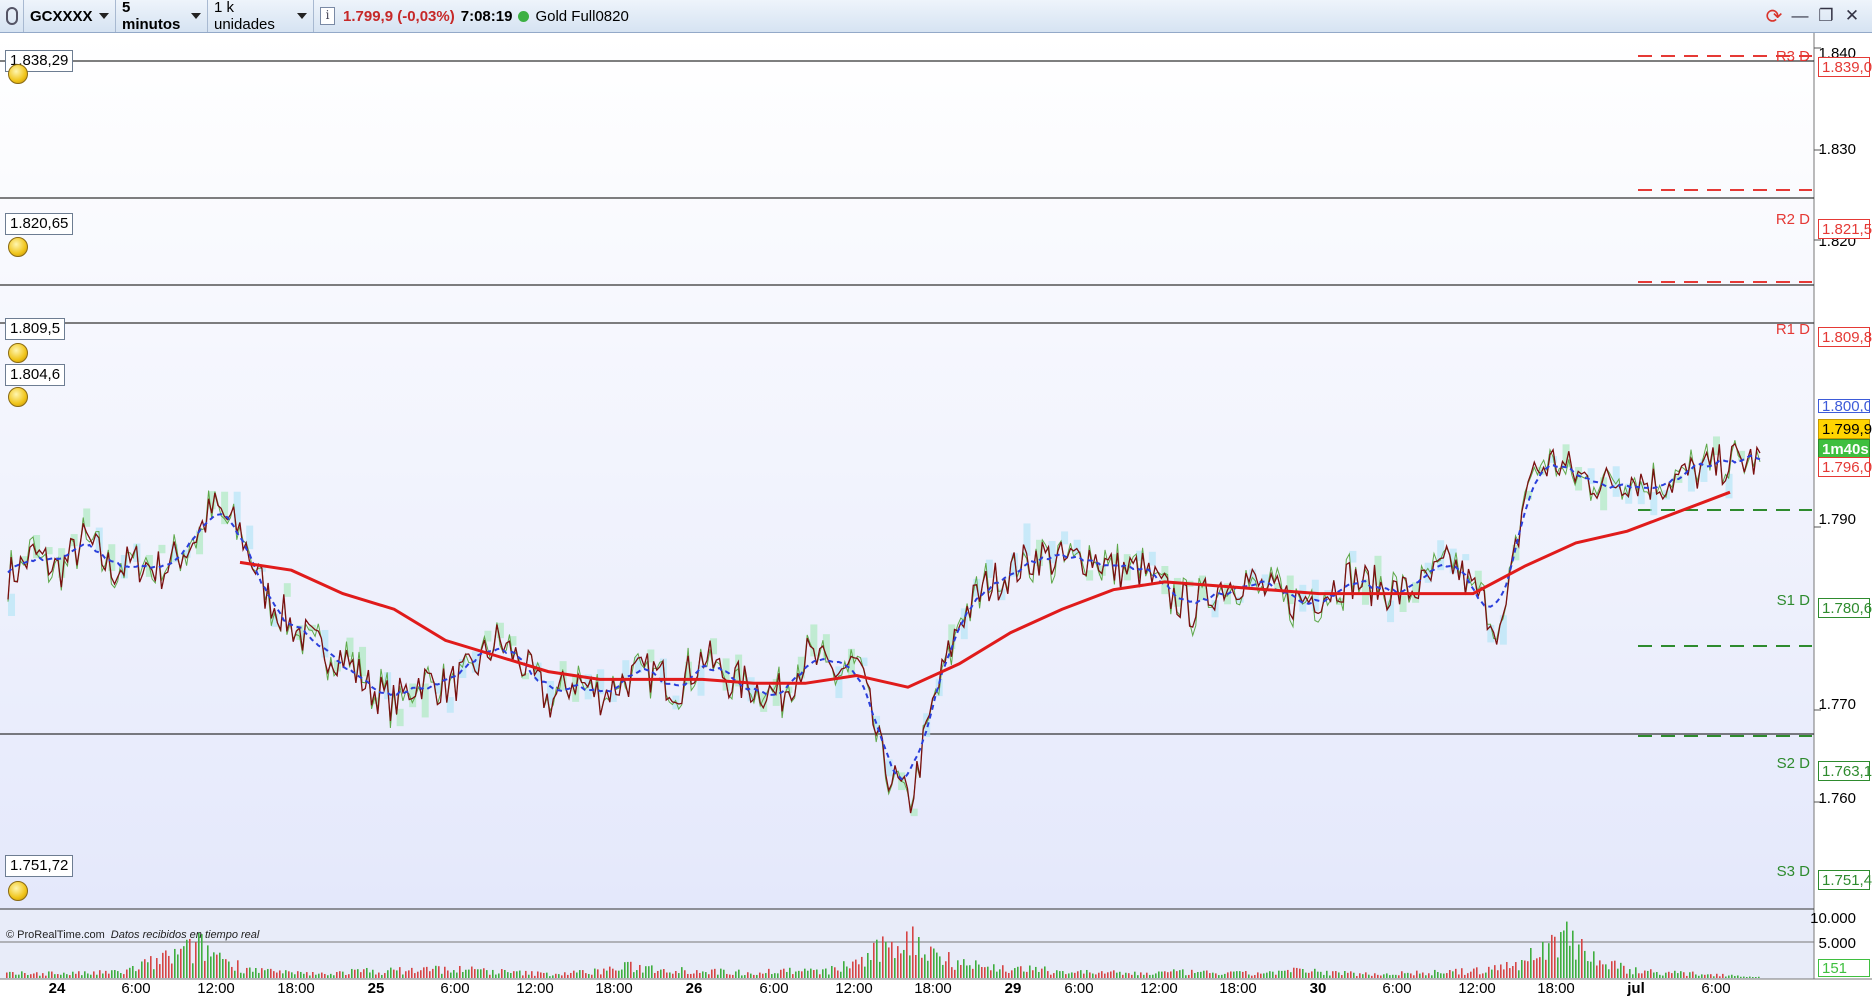 This screenshot has height=1000, width=1872. I want to click on drag-handle-icon, so click(12, 16).